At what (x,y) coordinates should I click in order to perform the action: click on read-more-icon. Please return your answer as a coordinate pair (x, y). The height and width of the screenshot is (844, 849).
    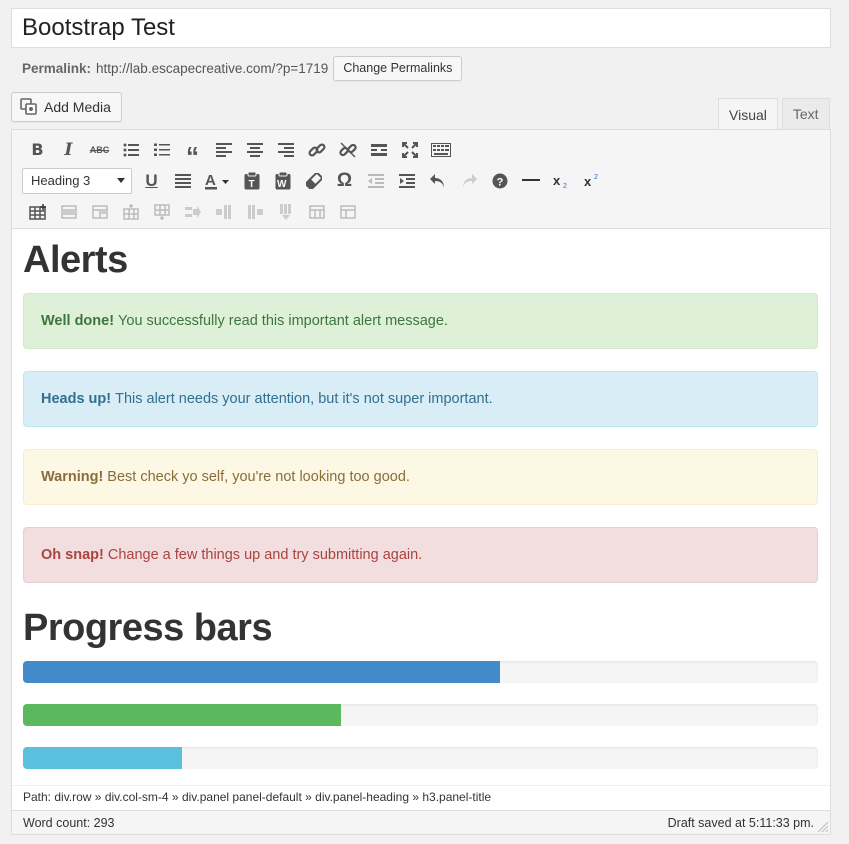
    Looking at the image, I should click on (378, 150).